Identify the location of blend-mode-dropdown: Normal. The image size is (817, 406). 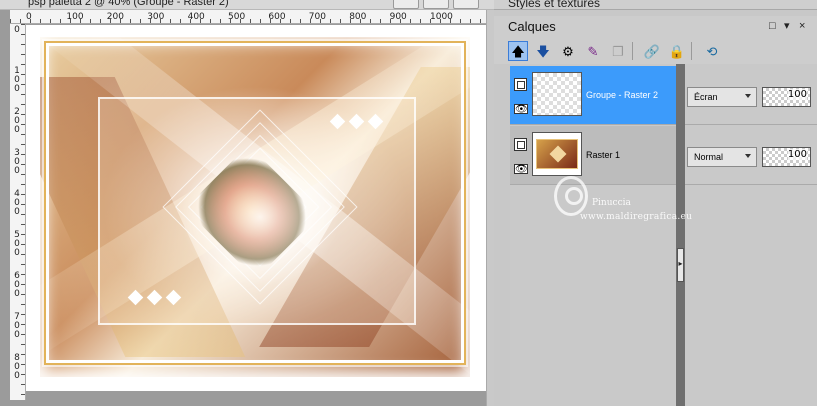
(722, 157).